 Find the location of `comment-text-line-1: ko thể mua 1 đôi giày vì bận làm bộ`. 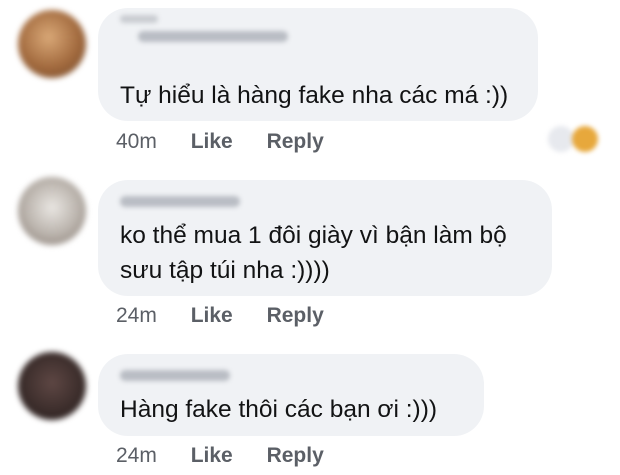

comment-text-line-1: ko thể mua 1 đôi giày vì bận làm bộ is located at coordinates (313, 235).